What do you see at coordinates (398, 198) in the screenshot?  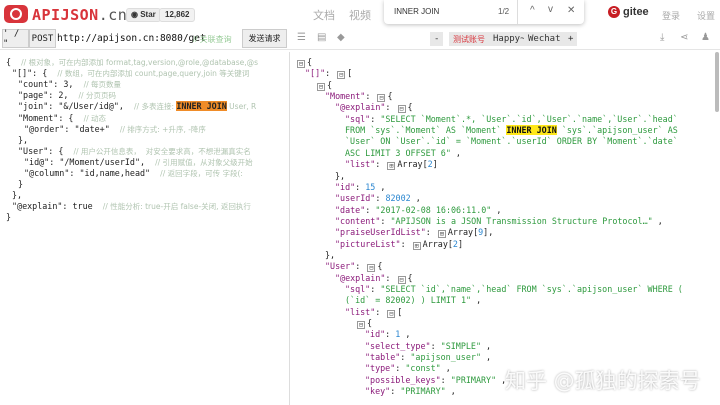 I see `json-number: 82002` at bounding box center [398, 198].